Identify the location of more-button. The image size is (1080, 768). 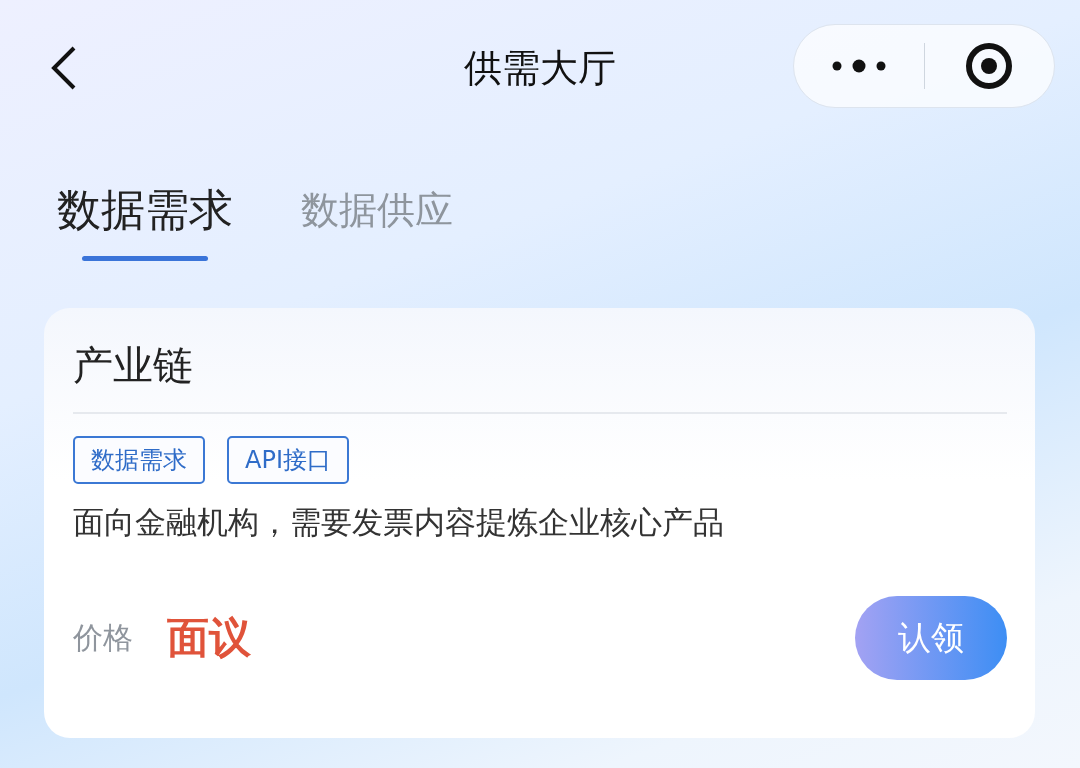
(858, 66).